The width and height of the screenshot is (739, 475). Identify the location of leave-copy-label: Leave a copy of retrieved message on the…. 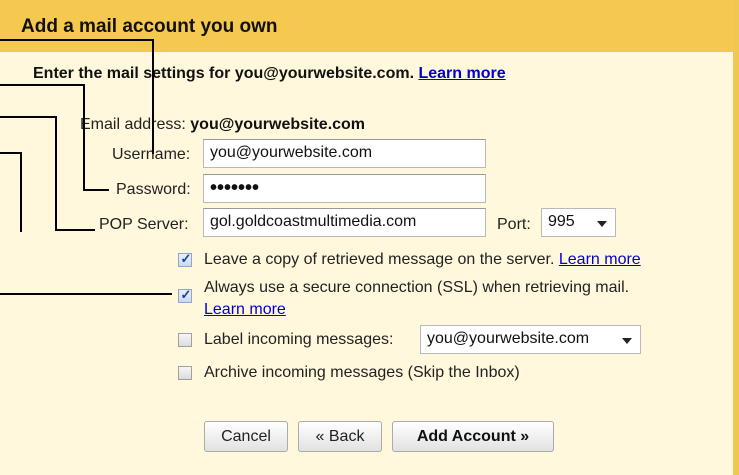
(379, 259).